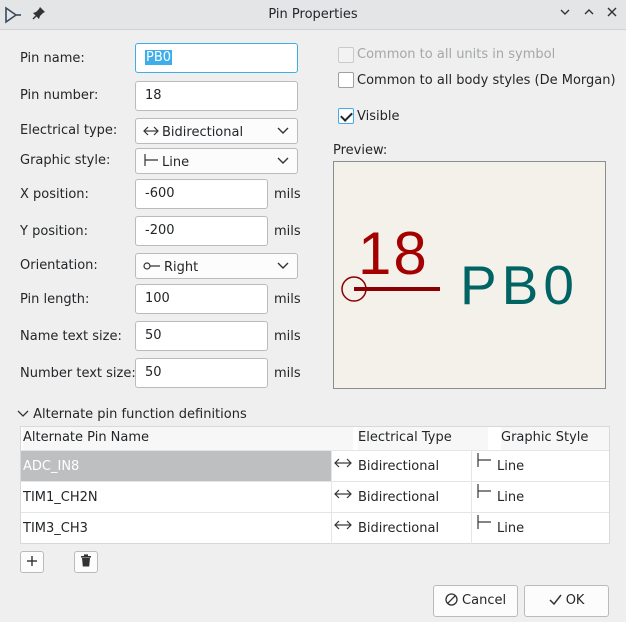 The height and width of the screenshot is (622, 626). I want to click on ok-label: OK, so click(575, 600).